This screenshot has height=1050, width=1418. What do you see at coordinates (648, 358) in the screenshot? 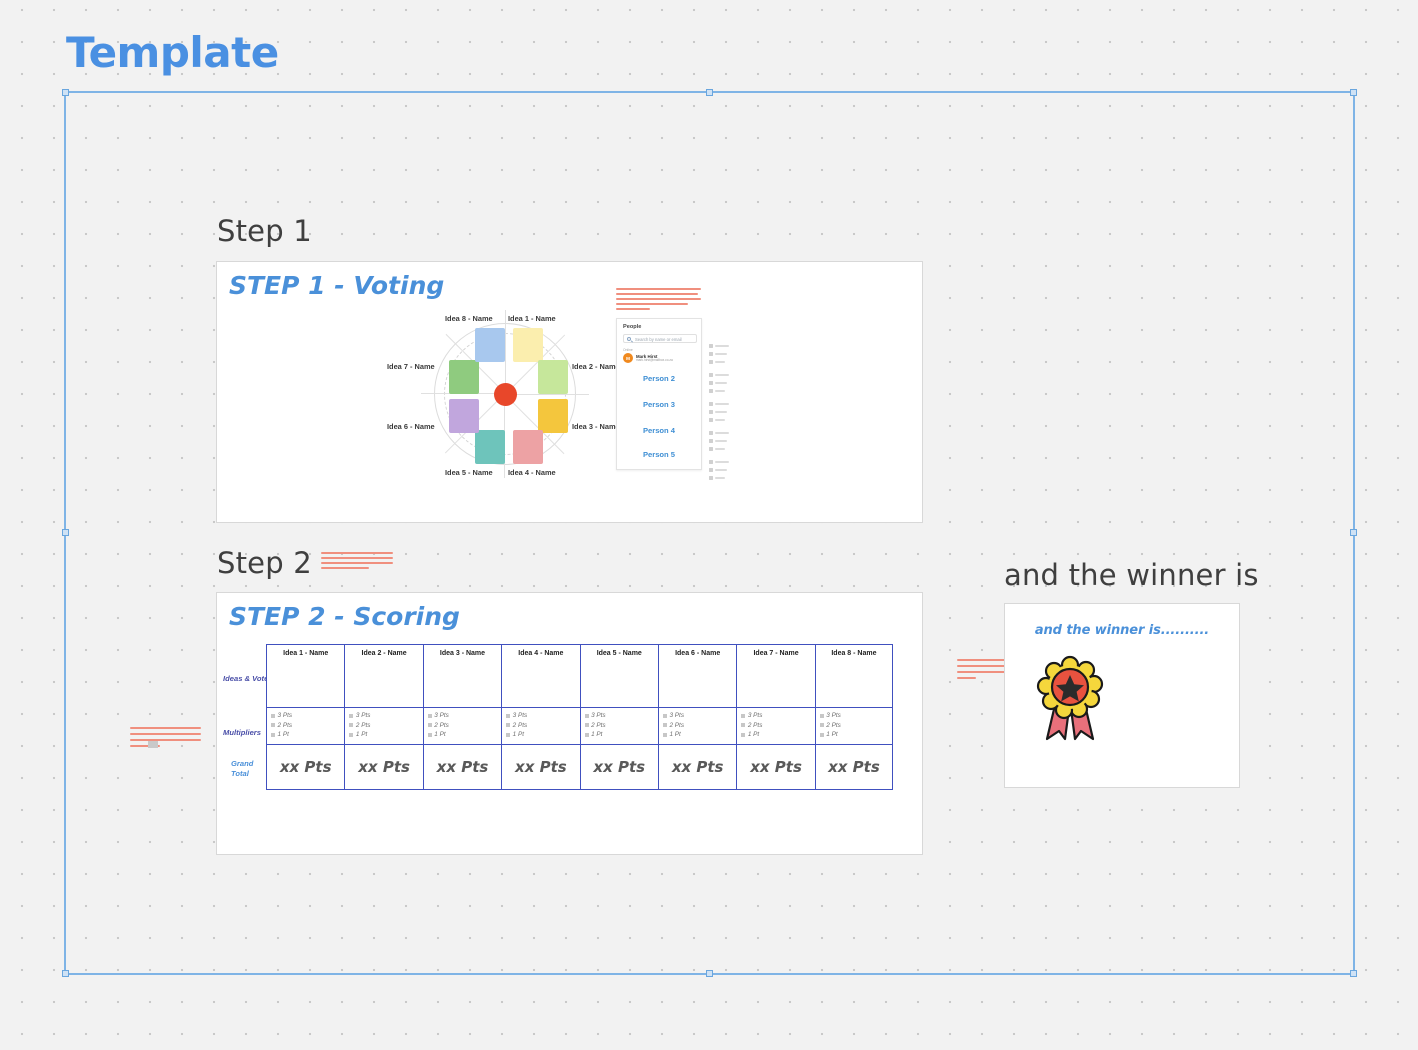
I see `people-list-item-first: M Mark Hirst mark.hirst@mailbox.co.za` at bounding box center [648, 358].